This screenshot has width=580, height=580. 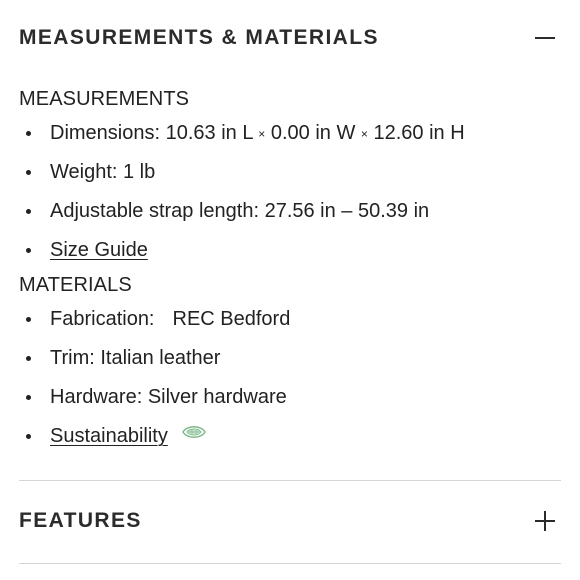 I want to click on list-item-fabrication: Fabrication: REC Bedford, so click(x=290, y=319).